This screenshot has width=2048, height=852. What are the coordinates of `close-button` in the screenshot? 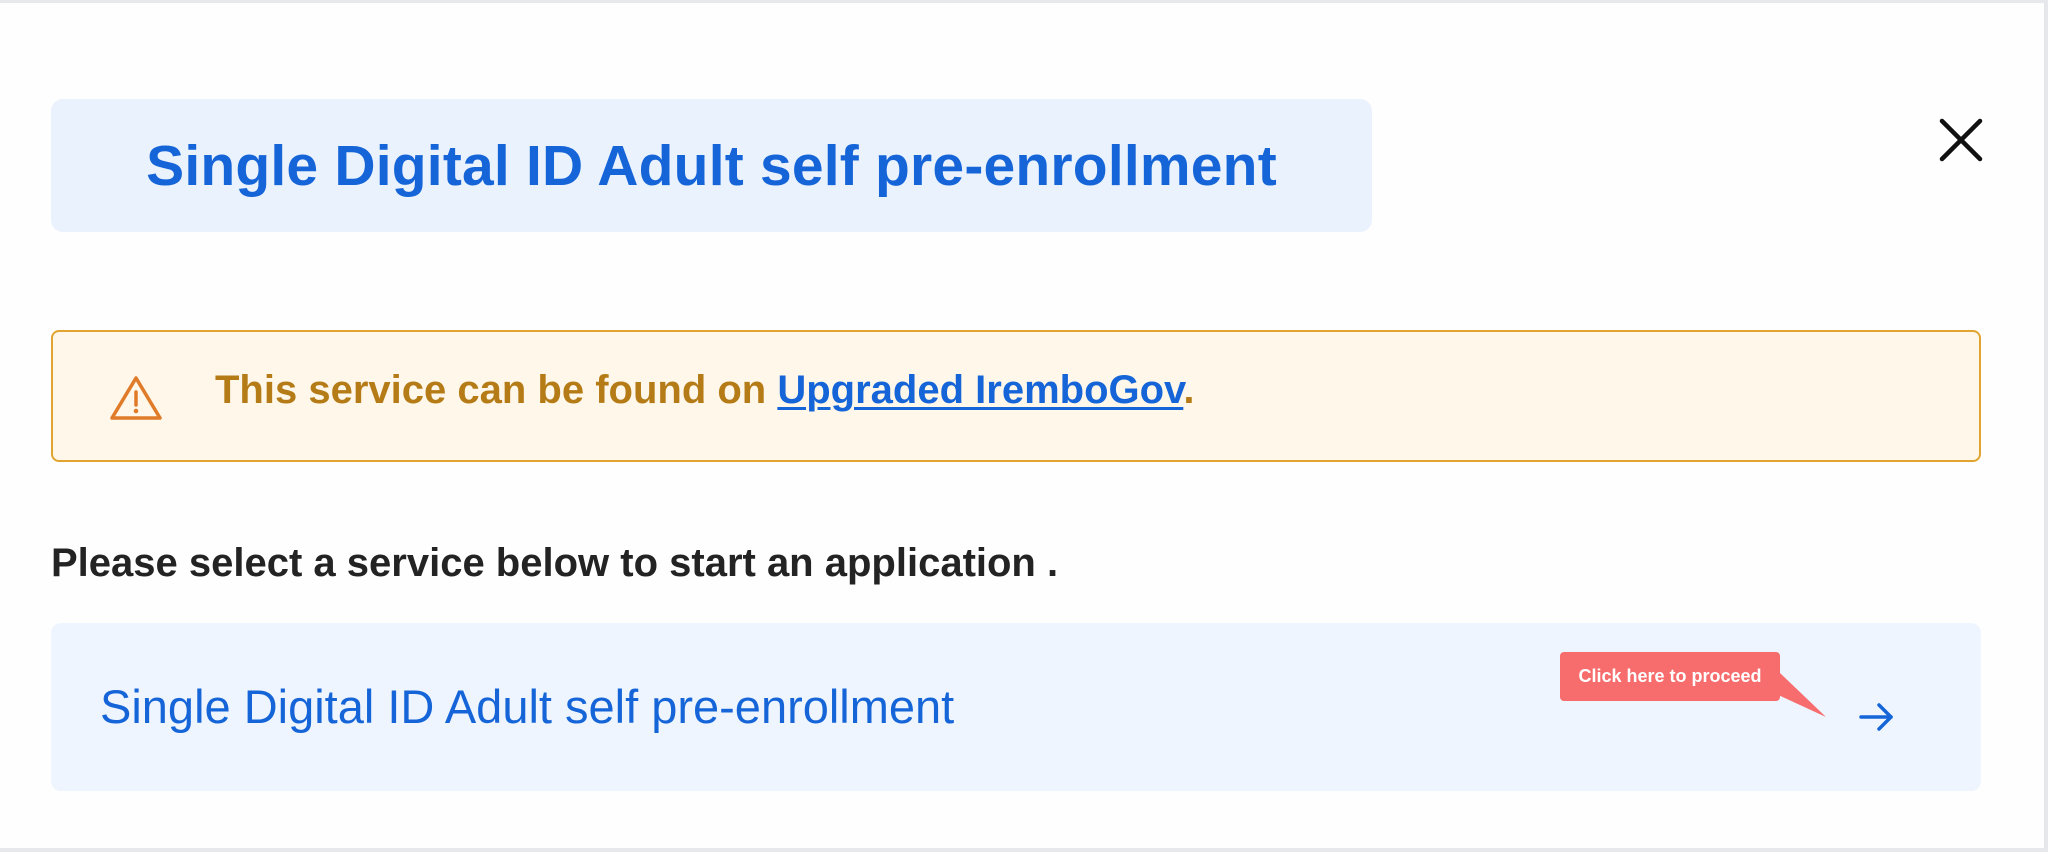 It's located at (1961, 140).